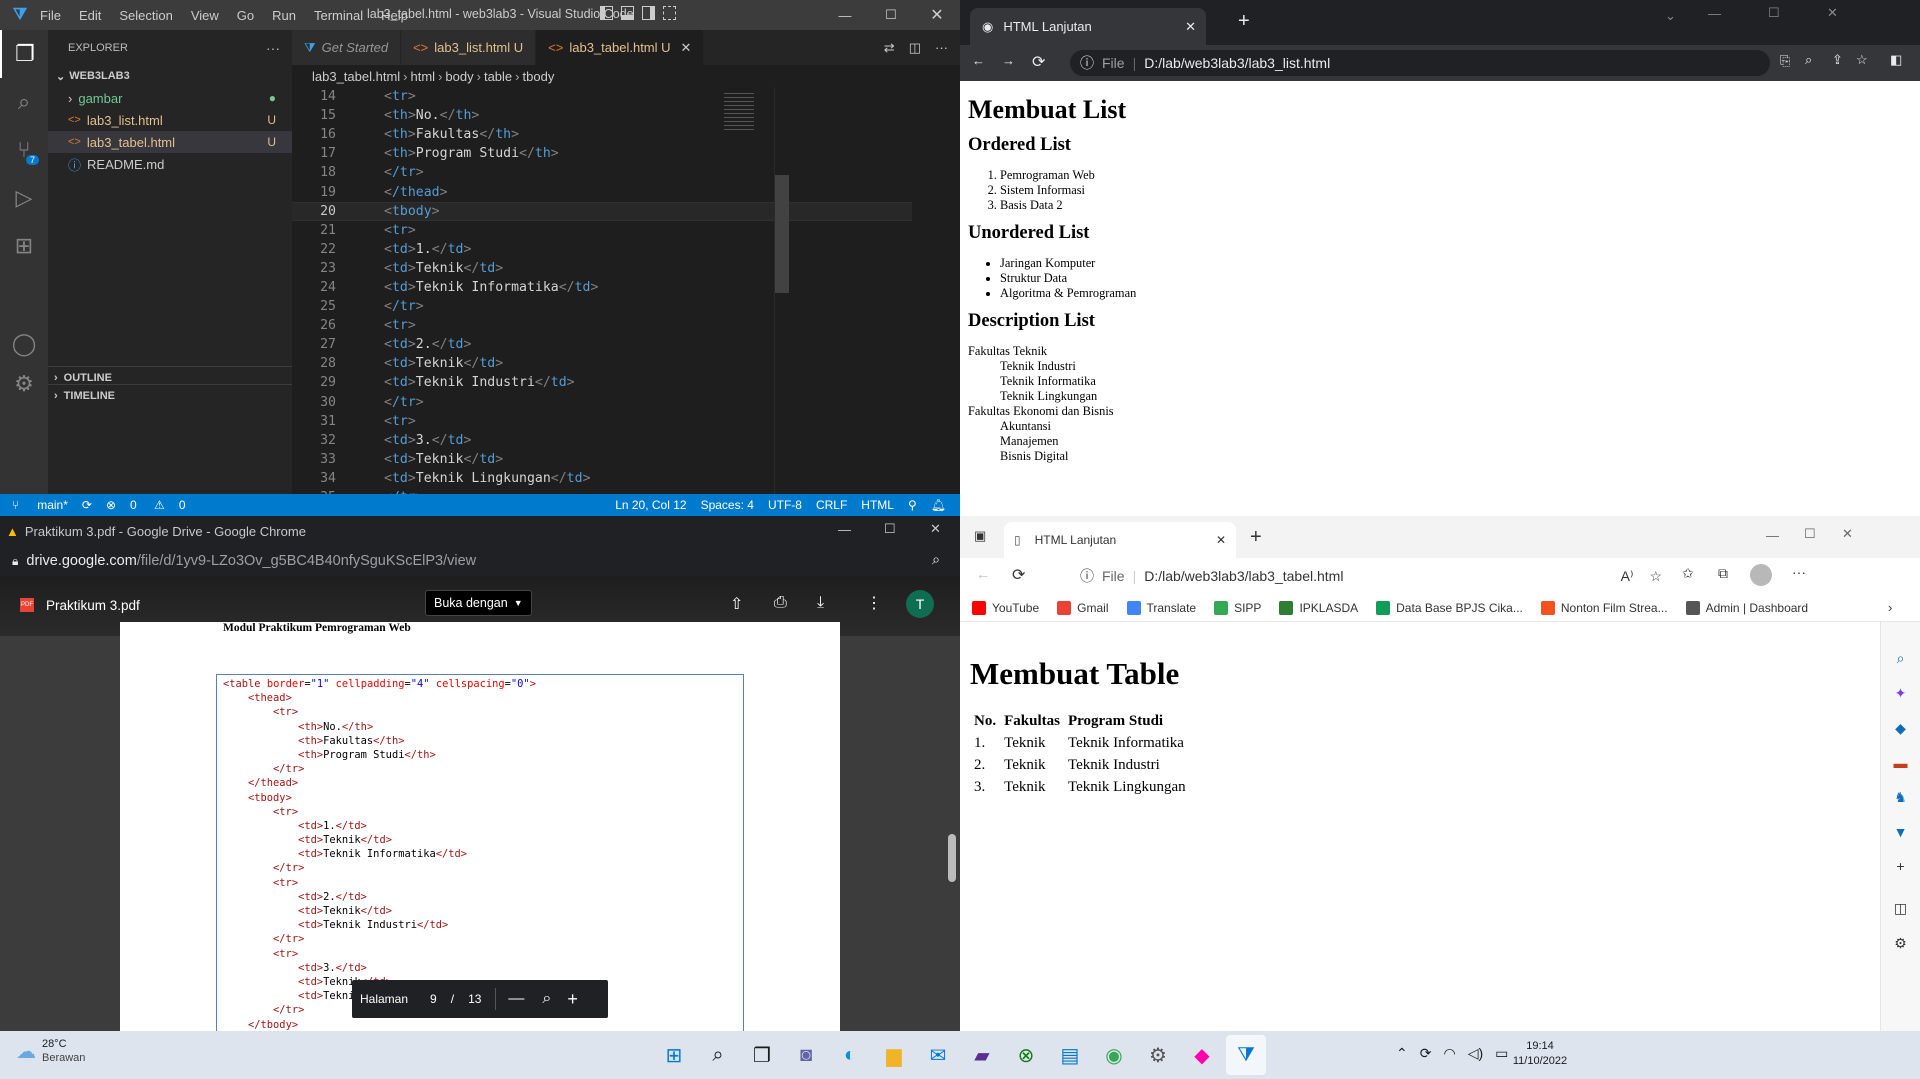 Image resolution: width=1920 pixels, height=1079 pixels. I want to click on tools-icon: ▬, so click(1901, 763).